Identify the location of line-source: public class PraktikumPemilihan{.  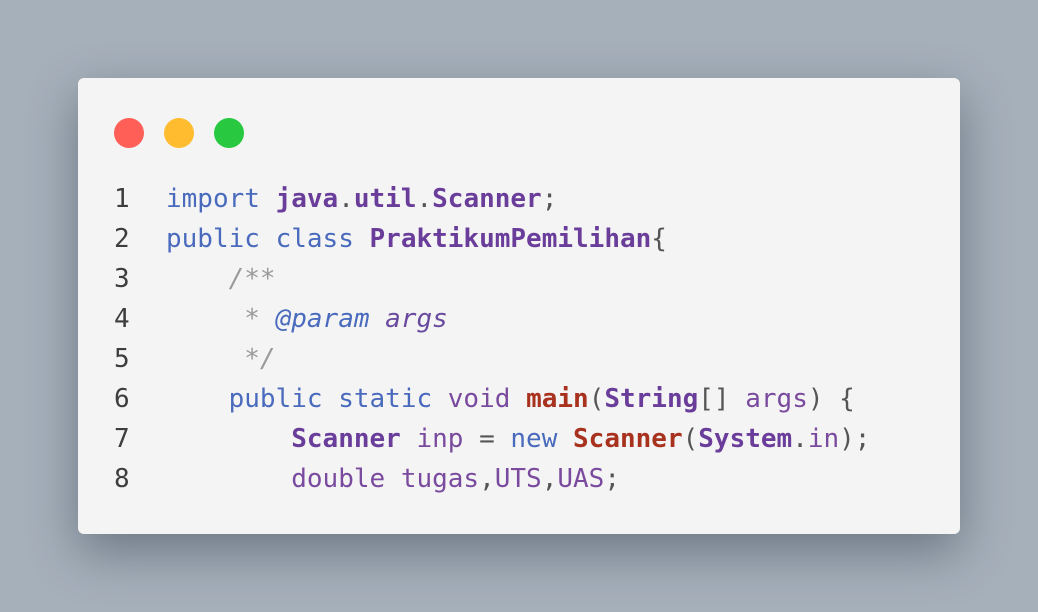
(416, 239).